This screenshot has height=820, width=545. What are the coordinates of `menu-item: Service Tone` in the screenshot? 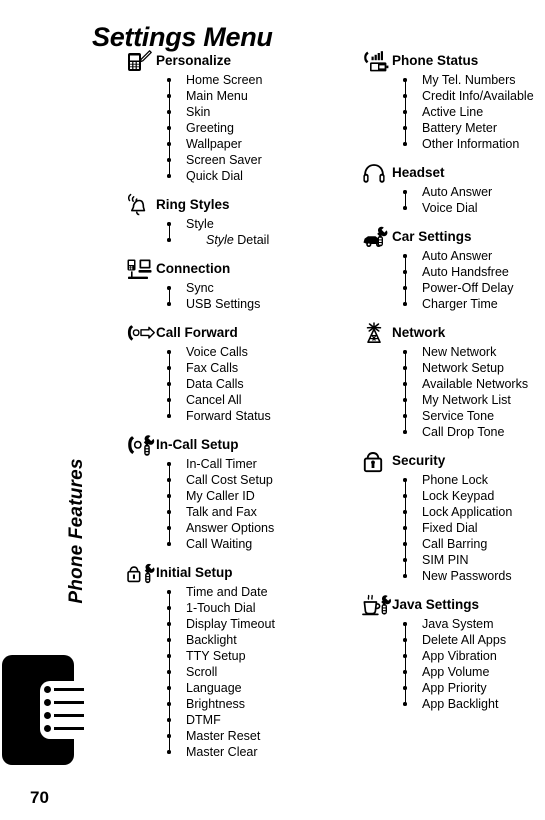 It's located at (474, 416).